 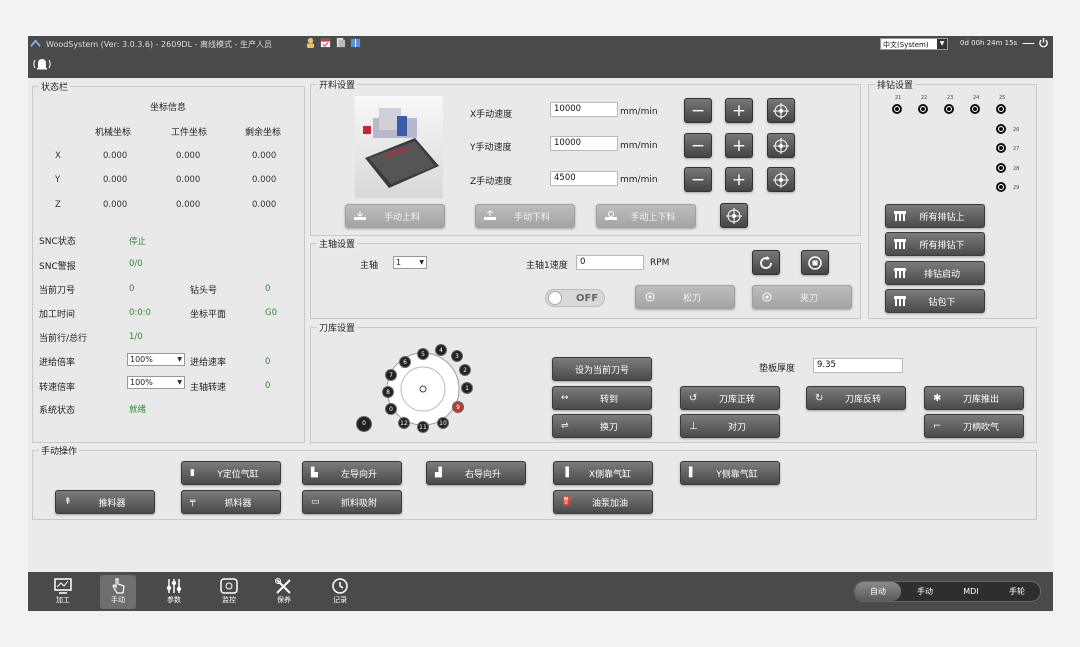 I want to click on pusher-button: ⇞ 推料器, so click(x=105, y=502).